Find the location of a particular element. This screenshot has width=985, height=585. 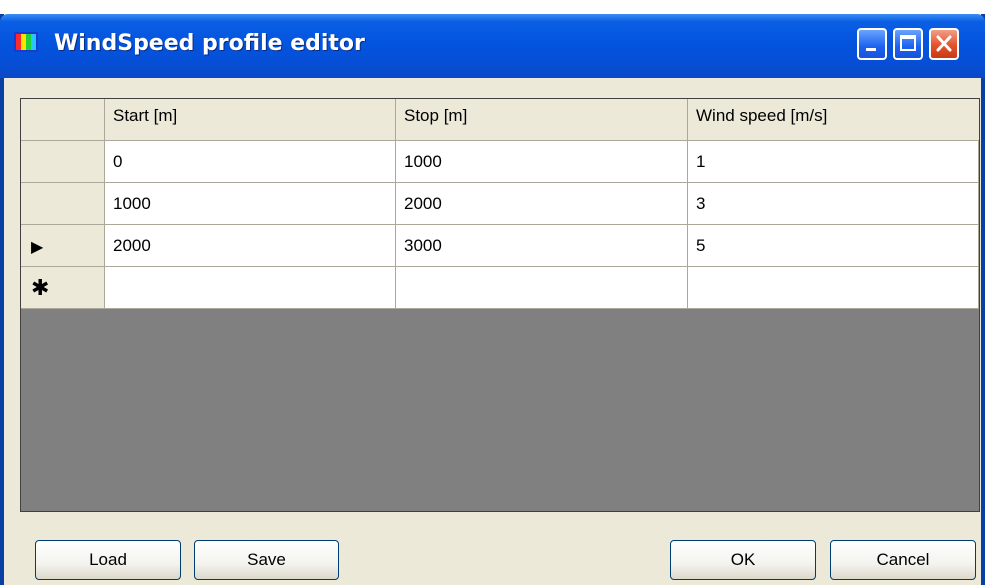

minimize-icon is located at coordinates (871, 49).